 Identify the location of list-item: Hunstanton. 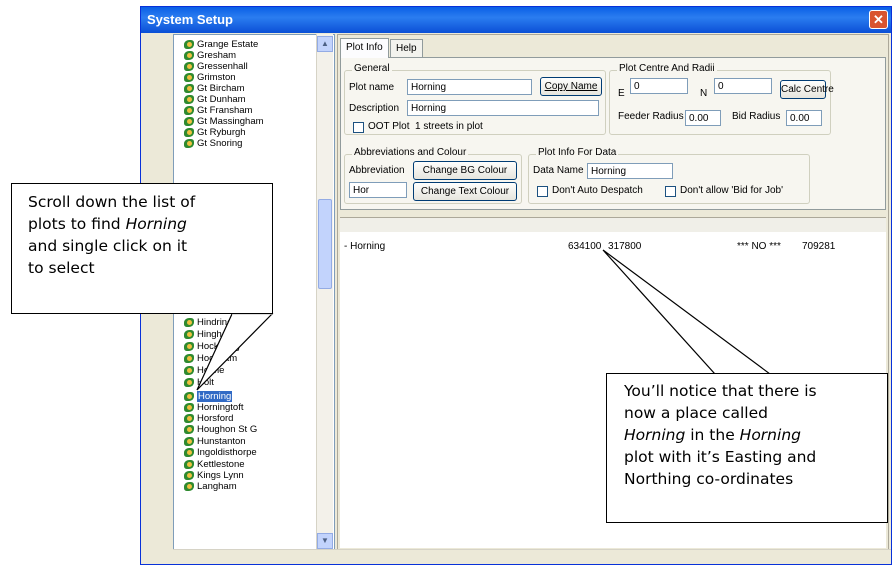
(215, 441).